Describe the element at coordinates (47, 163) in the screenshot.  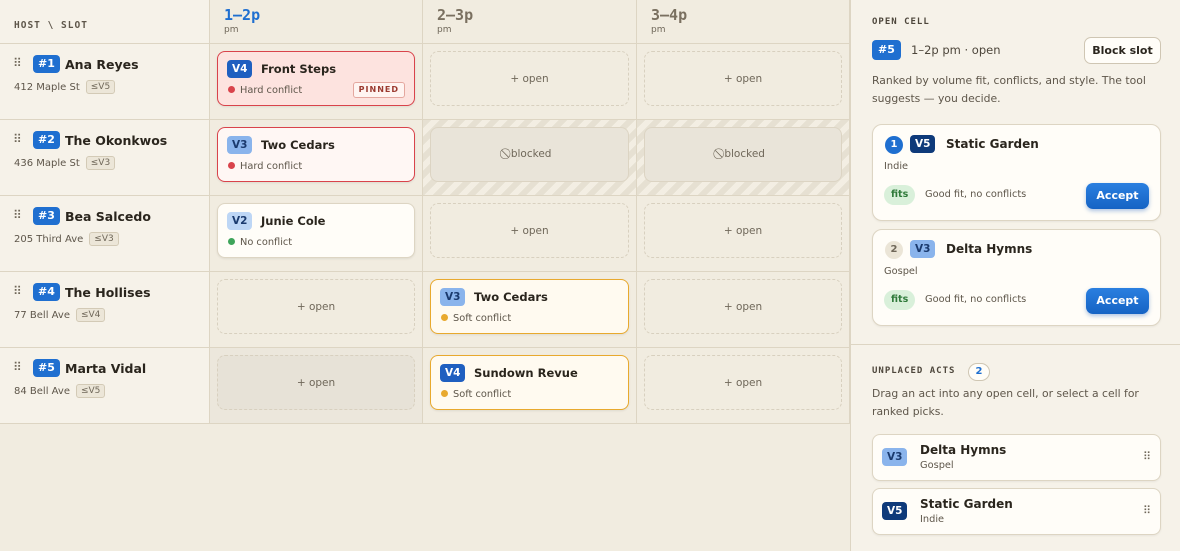
I see `host-address: 436 Maple St` at that location.